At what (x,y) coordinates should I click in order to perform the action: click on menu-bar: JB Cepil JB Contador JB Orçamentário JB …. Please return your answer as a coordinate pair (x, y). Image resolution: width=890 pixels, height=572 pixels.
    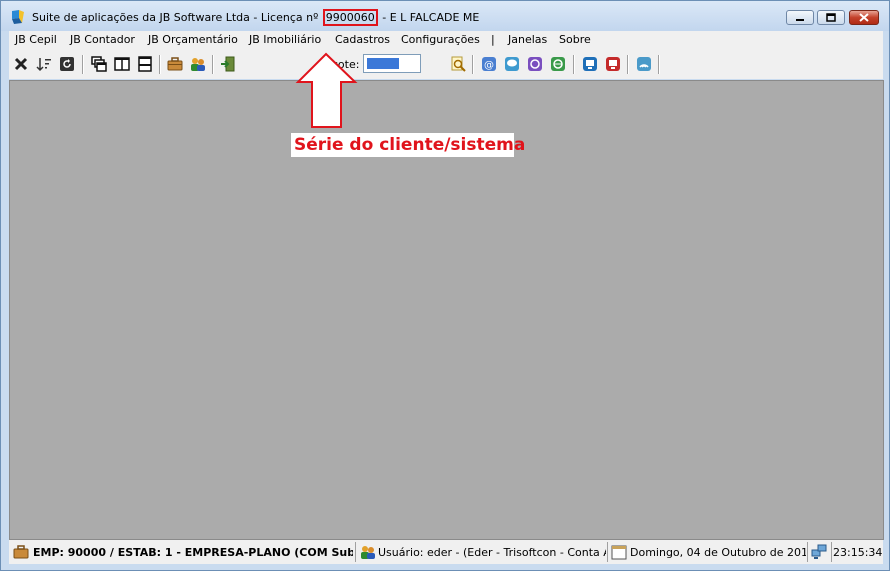
    Looking at the image, I should click on (446, 40).